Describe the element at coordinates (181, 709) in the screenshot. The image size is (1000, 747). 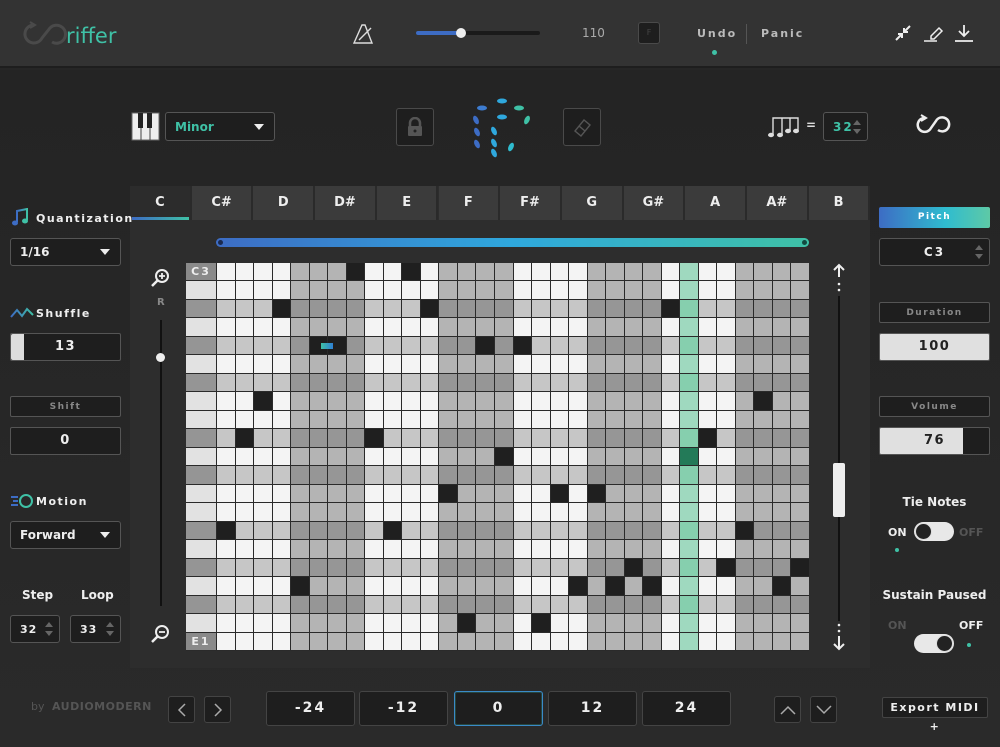
I see `previous-button` at that location.